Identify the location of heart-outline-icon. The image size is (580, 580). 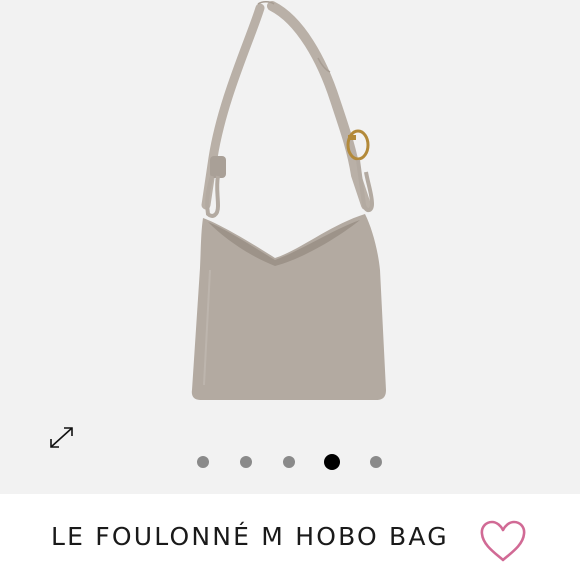
(503, 541).